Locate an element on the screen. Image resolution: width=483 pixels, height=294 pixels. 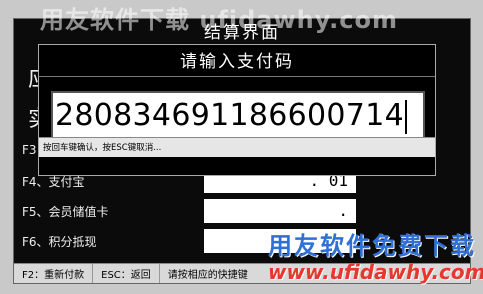
return-shortcut-hint: ESC：返回 is located at coordinates (126, 273).